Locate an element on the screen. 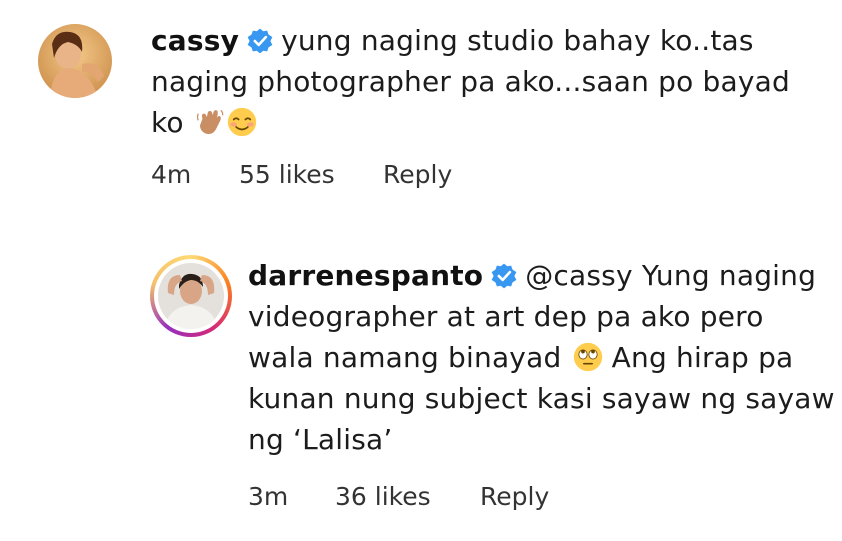 This screenshot has height=541, width=842. timestamp: 3m is located at coordinates (268, 496).